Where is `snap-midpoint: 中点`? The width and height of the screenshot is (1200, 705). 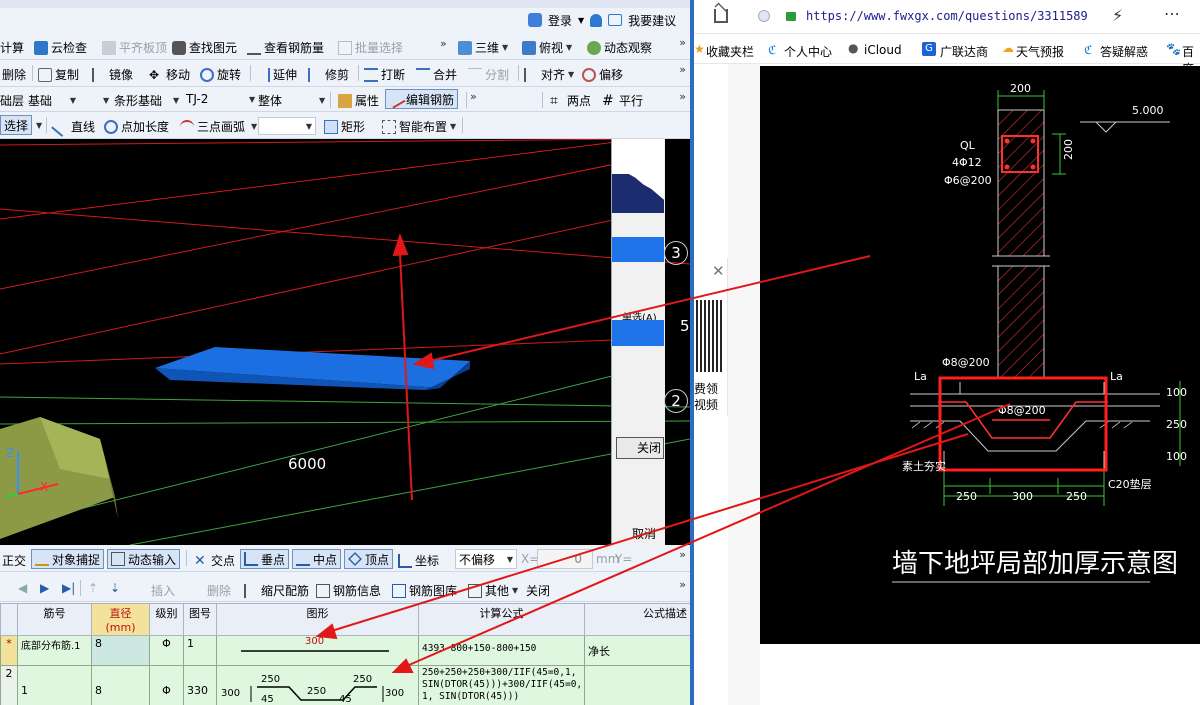
snap-midpoint: 中点 is located at coordinates (317, 559).